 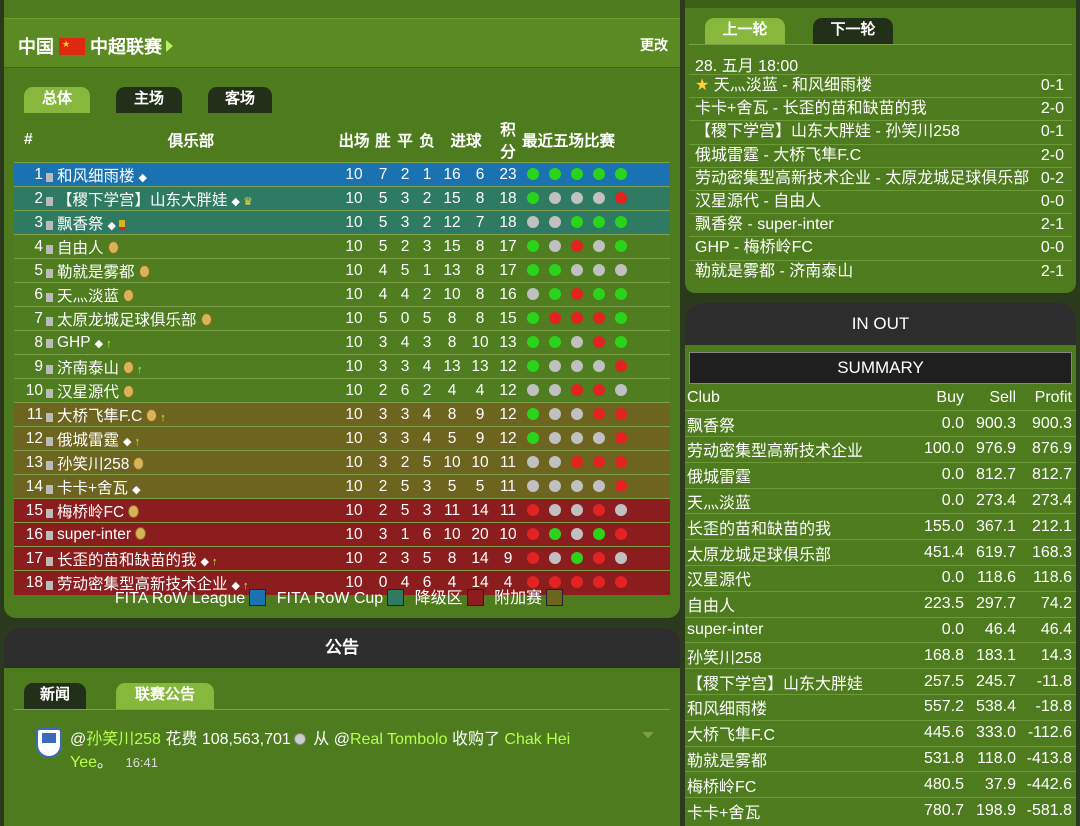 I want to click on club-name-link: 汉星源代, so click(x=88, y=392).